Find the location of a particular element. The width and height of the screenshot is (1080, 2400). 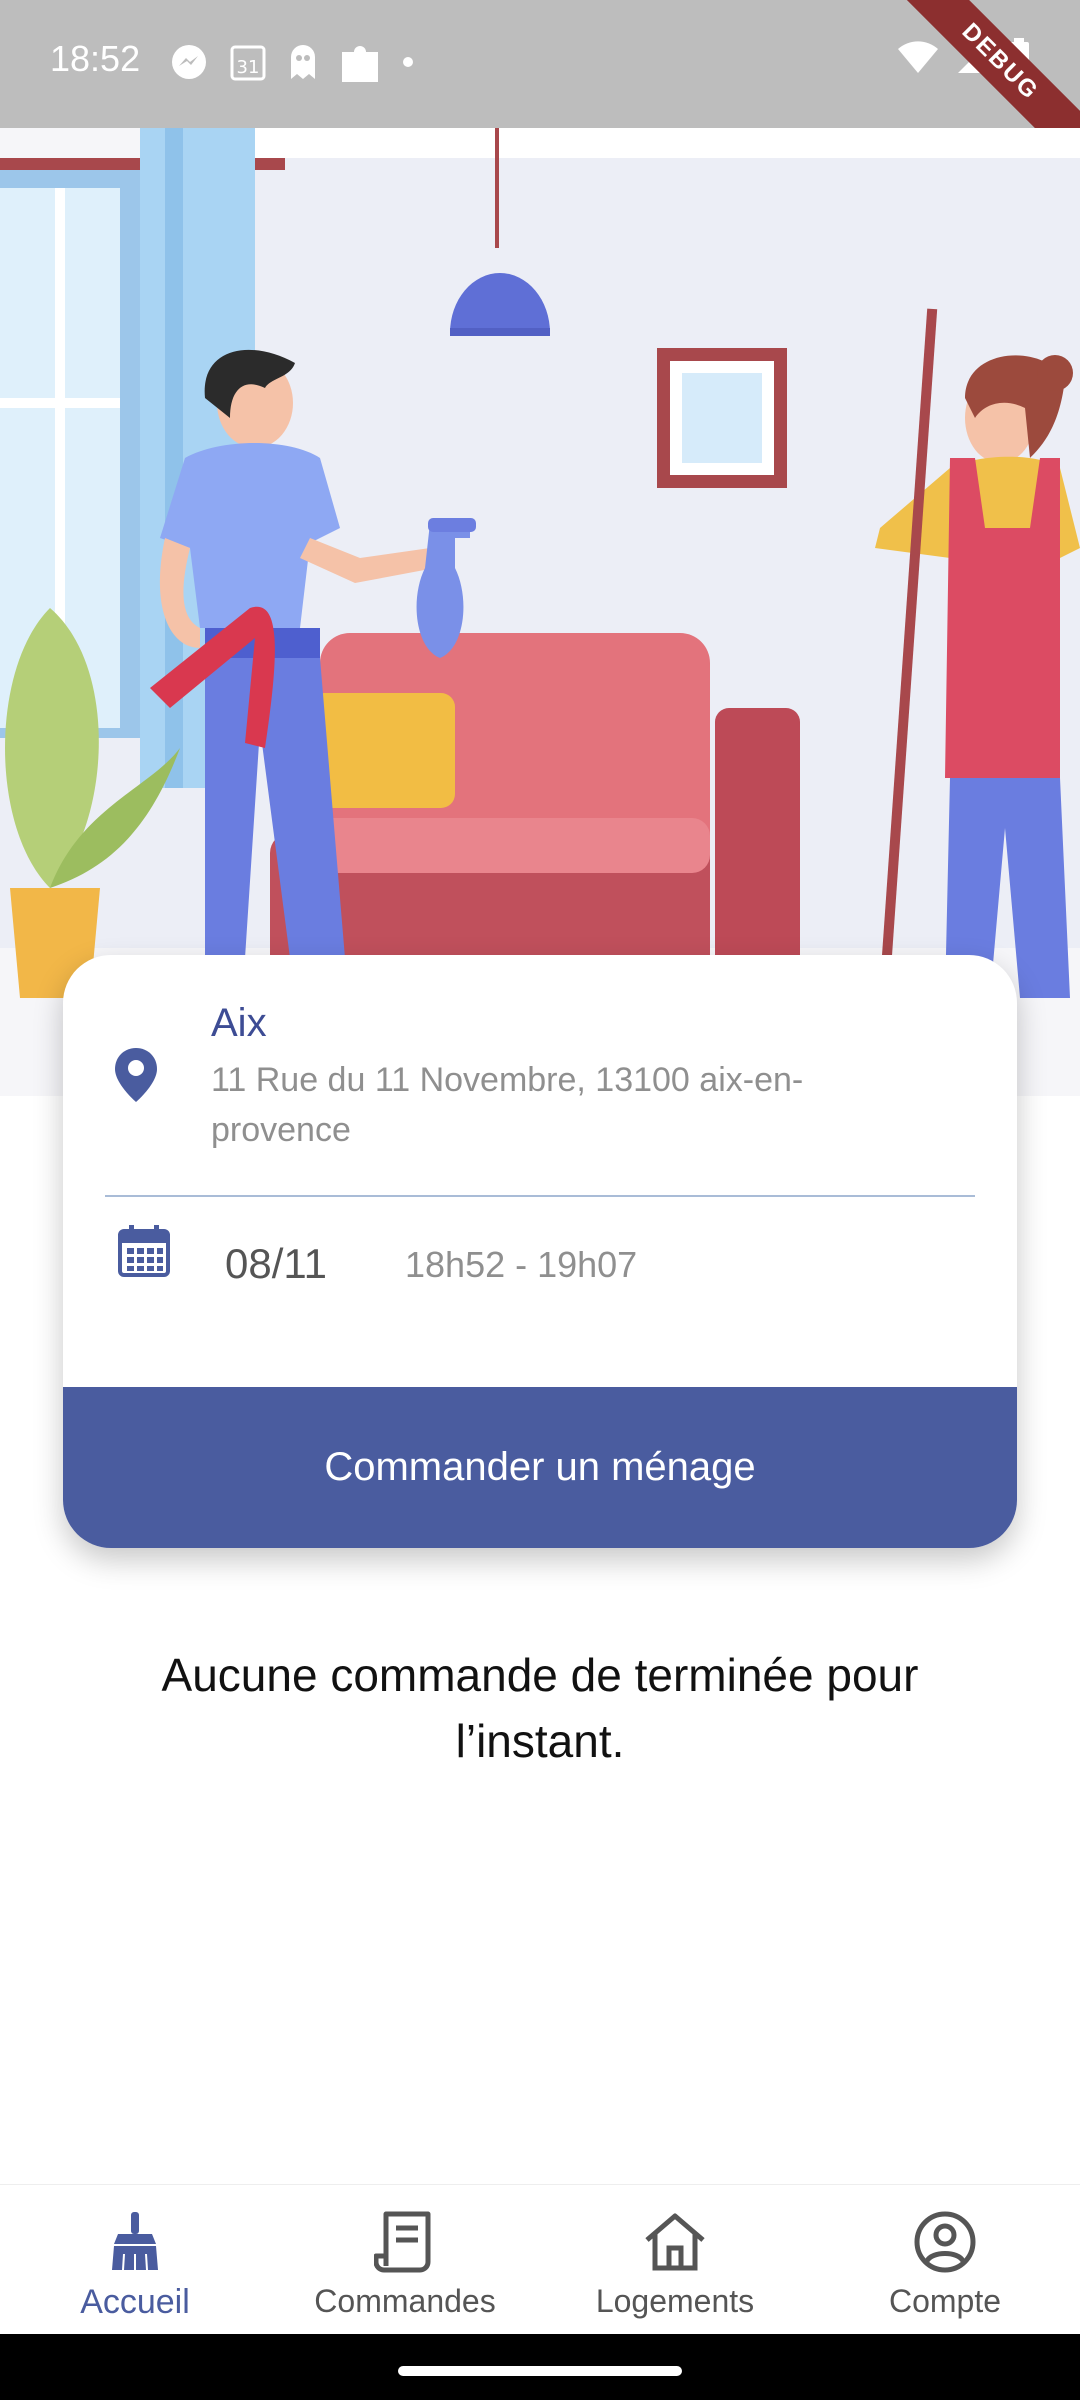

dot-icon is located at coordinates (408, 62).